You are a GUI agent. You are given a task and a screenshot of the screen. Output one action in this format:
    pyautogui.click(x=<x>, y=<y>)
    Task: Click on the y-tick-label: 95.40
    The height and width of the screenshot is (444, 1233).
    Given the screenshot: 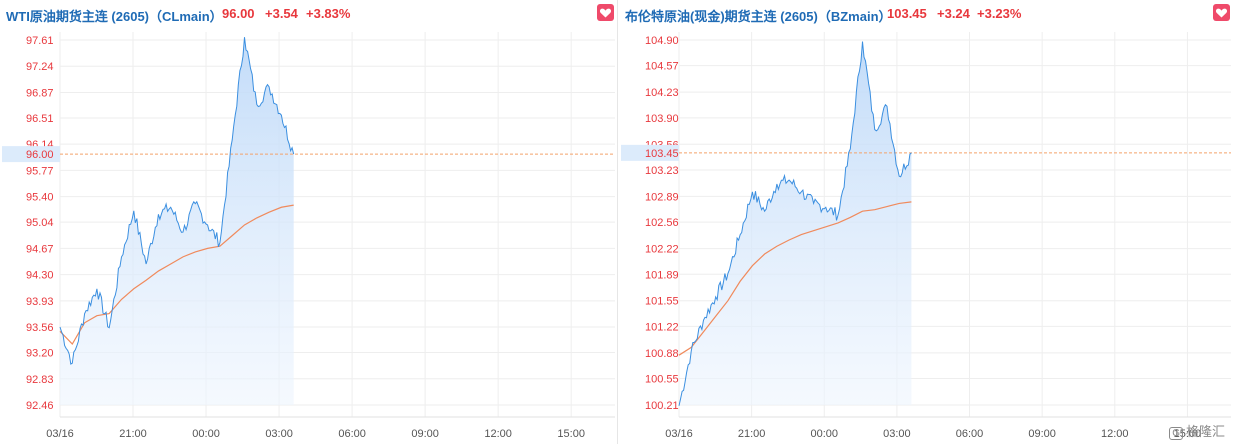 What is the action you would take?
    pyautogui.click(x=40, y=198)
    